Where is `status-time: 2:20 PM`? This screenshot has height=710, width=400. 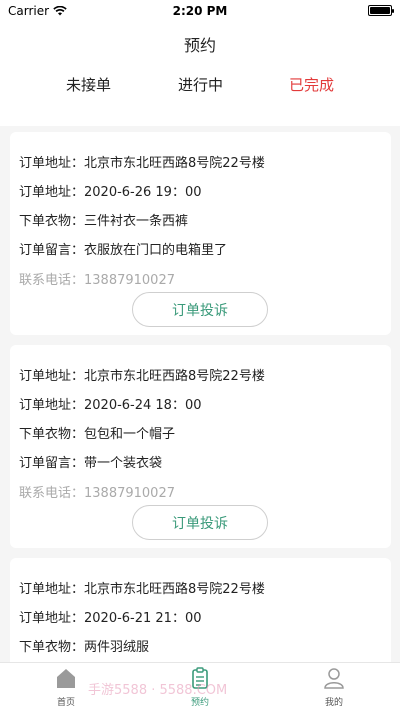
status-time: 2:20 PM is located at coordinates (200, 11).